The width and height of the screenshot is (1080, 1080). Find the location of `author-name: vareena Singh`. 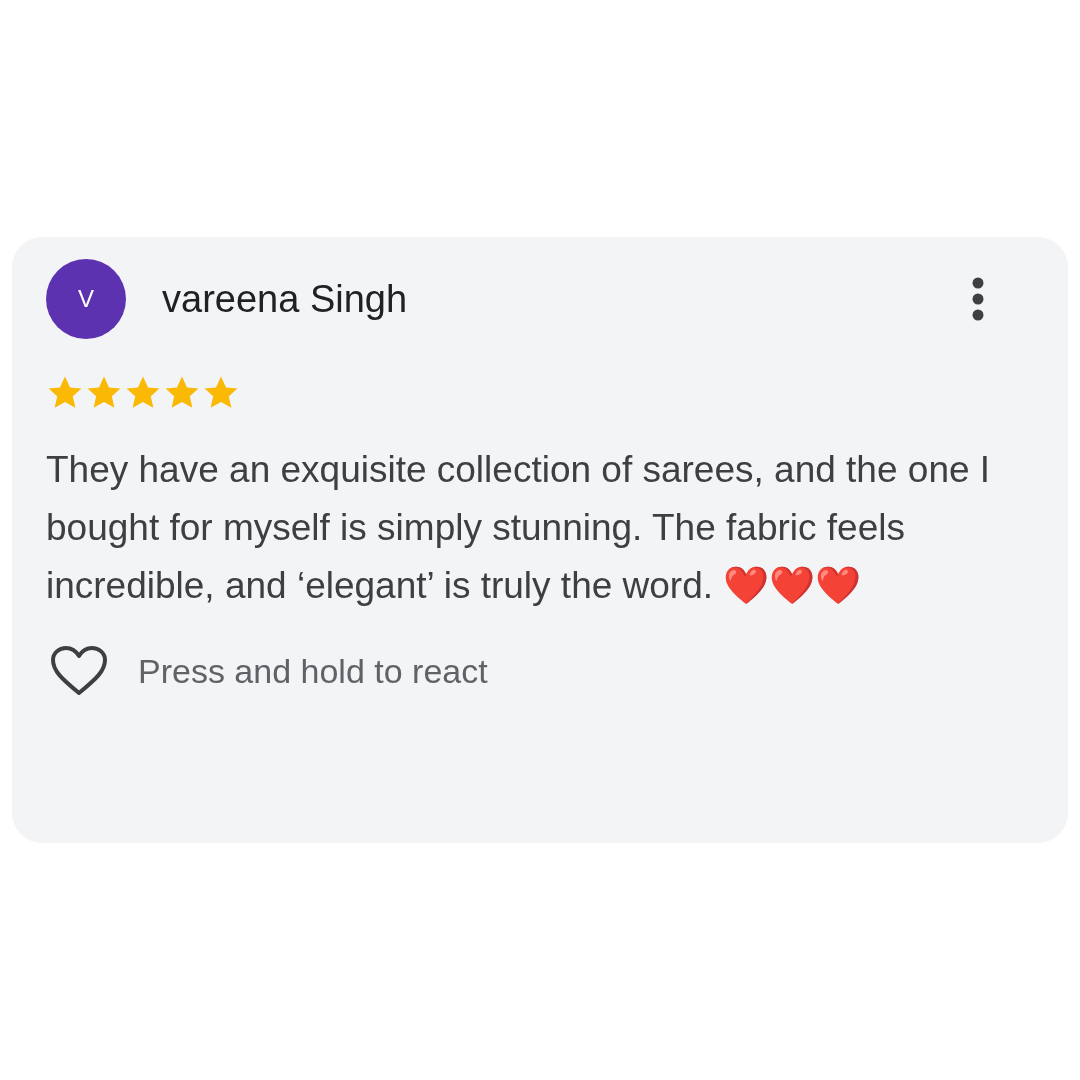

author-name: vareena Singh is located at coordinates (285, 299).